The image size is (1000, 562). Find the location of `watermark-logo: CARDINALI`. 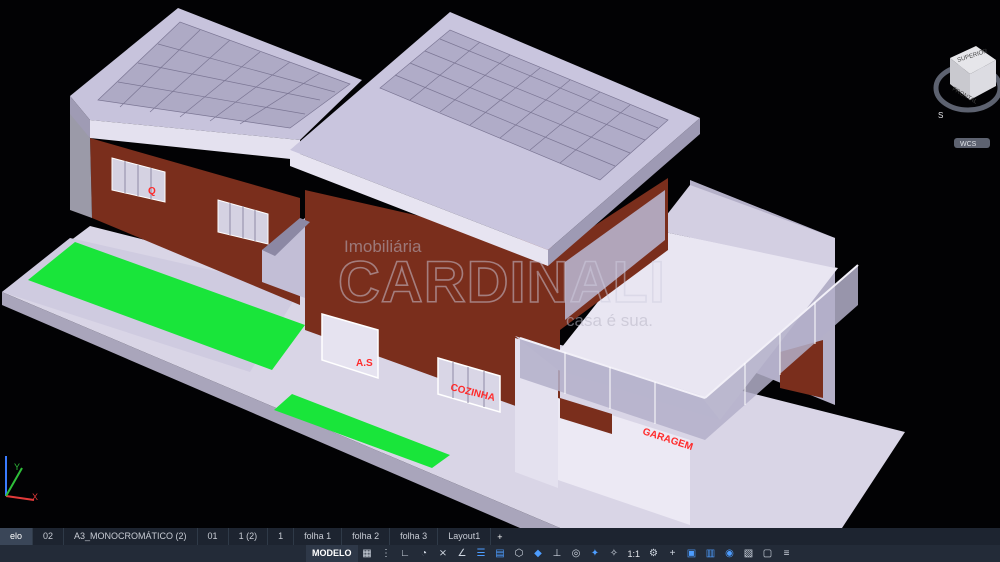

watermark-logo: CARDINALI is located at coordinates (502, 282).